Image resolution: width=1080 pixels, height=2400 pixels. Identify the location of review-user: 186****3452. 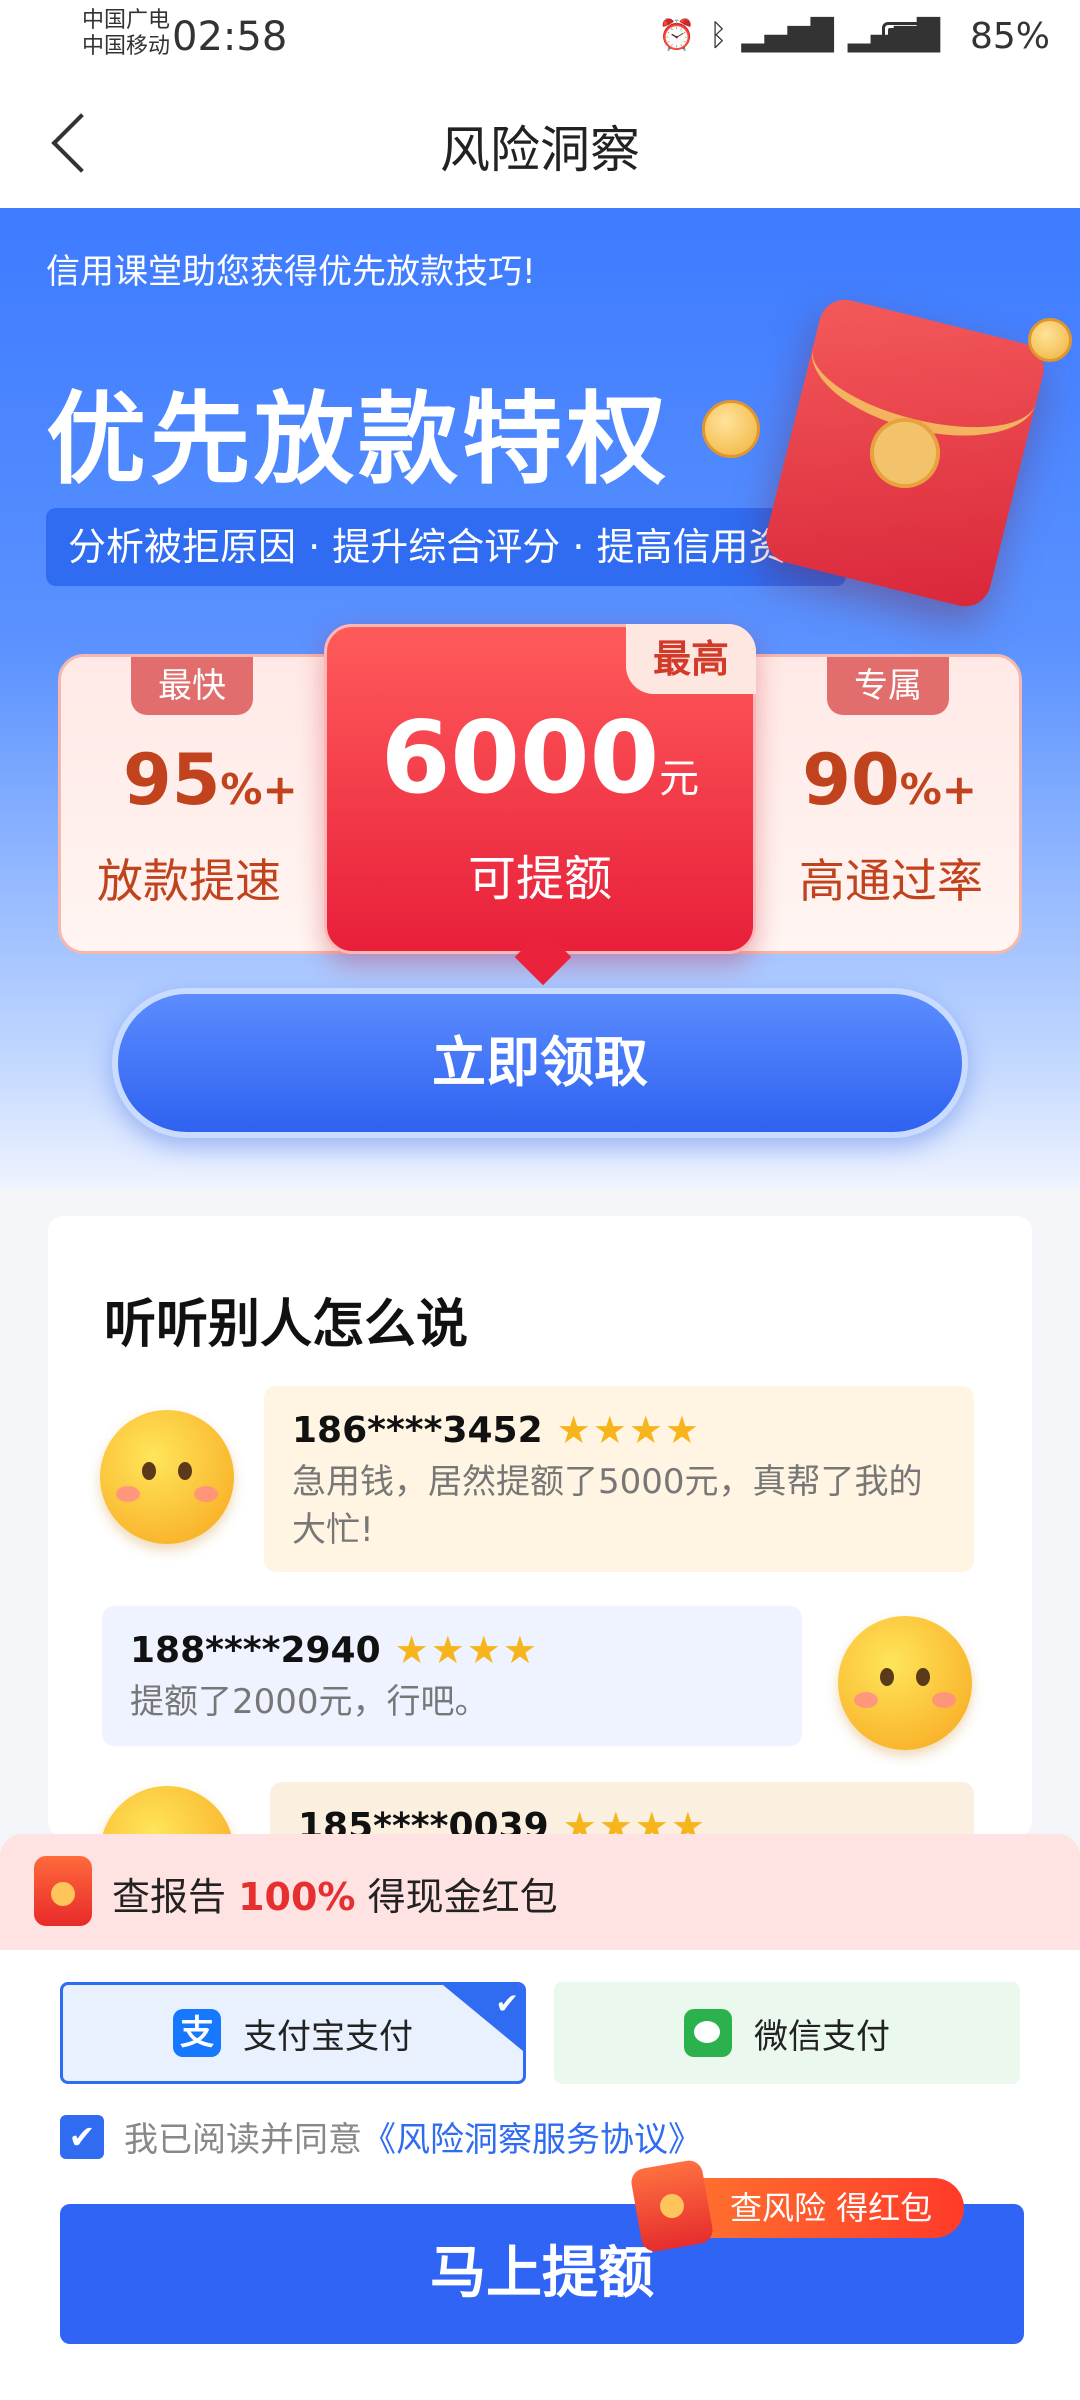
(417, 1430).